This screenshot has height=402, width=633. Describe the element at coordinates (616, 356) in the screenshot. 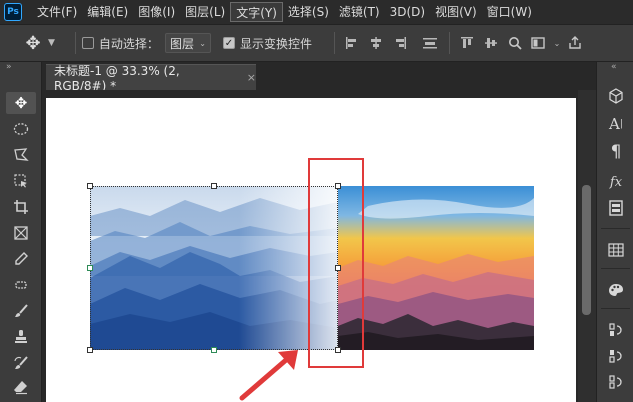

I see `actions-icon` at that location.